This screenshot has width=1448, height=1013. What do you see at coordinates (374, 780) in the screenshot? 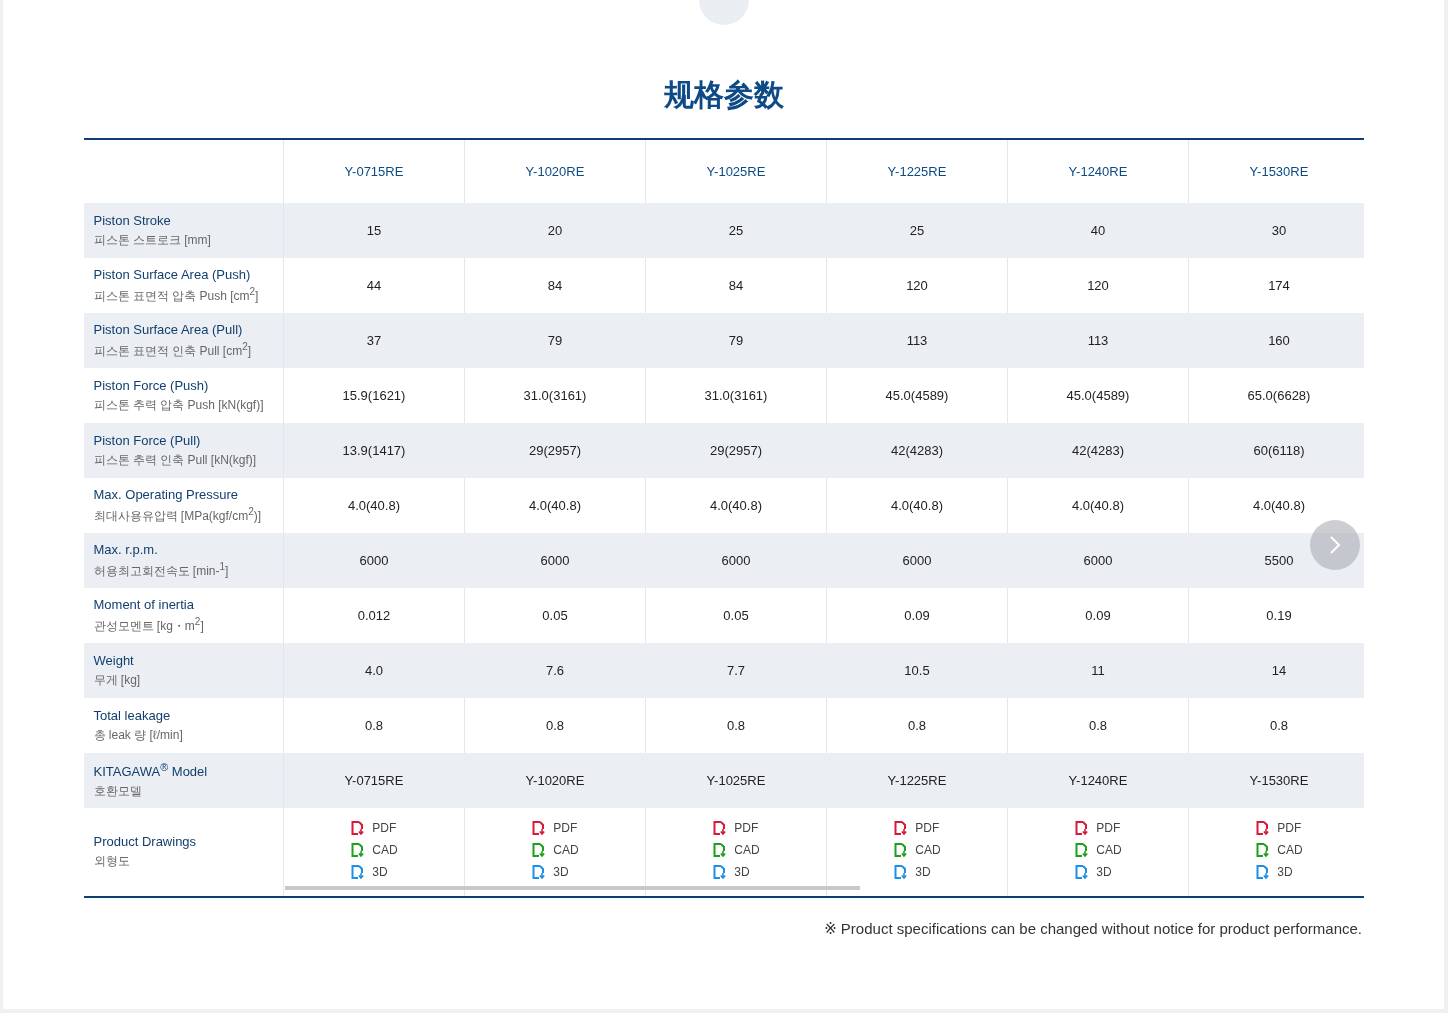
I see `table-cell: Y-0715RE` at bounding box center [374, 780].